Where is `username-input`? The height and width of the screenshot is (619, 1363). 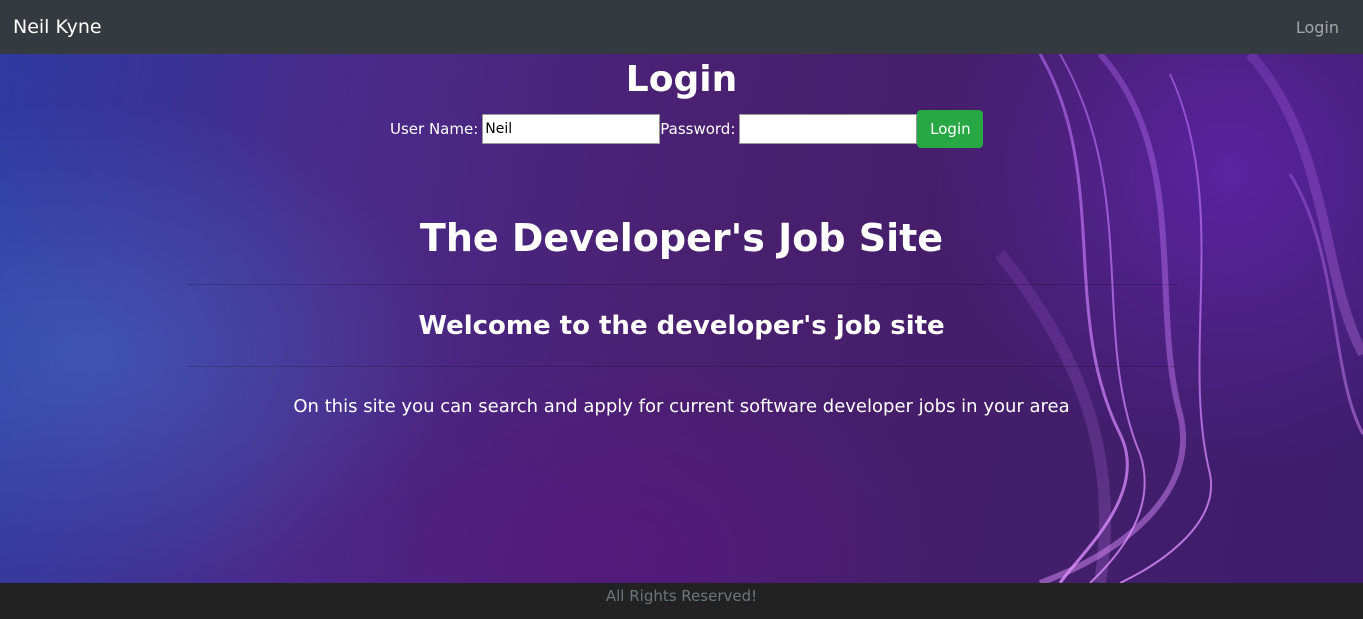 username-input is located at coordinates (571, 129).